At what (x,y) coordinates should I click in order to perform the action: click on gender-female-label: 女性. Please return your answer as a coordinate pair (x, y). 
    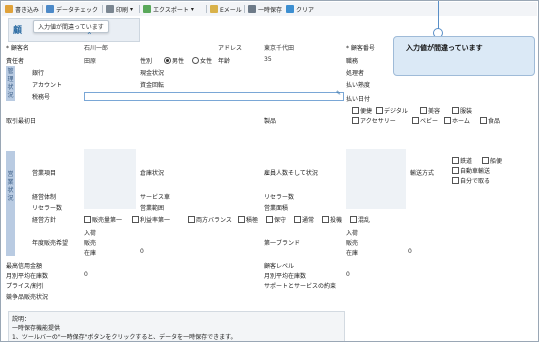
    Looking at the image, I should click on (206, 61).